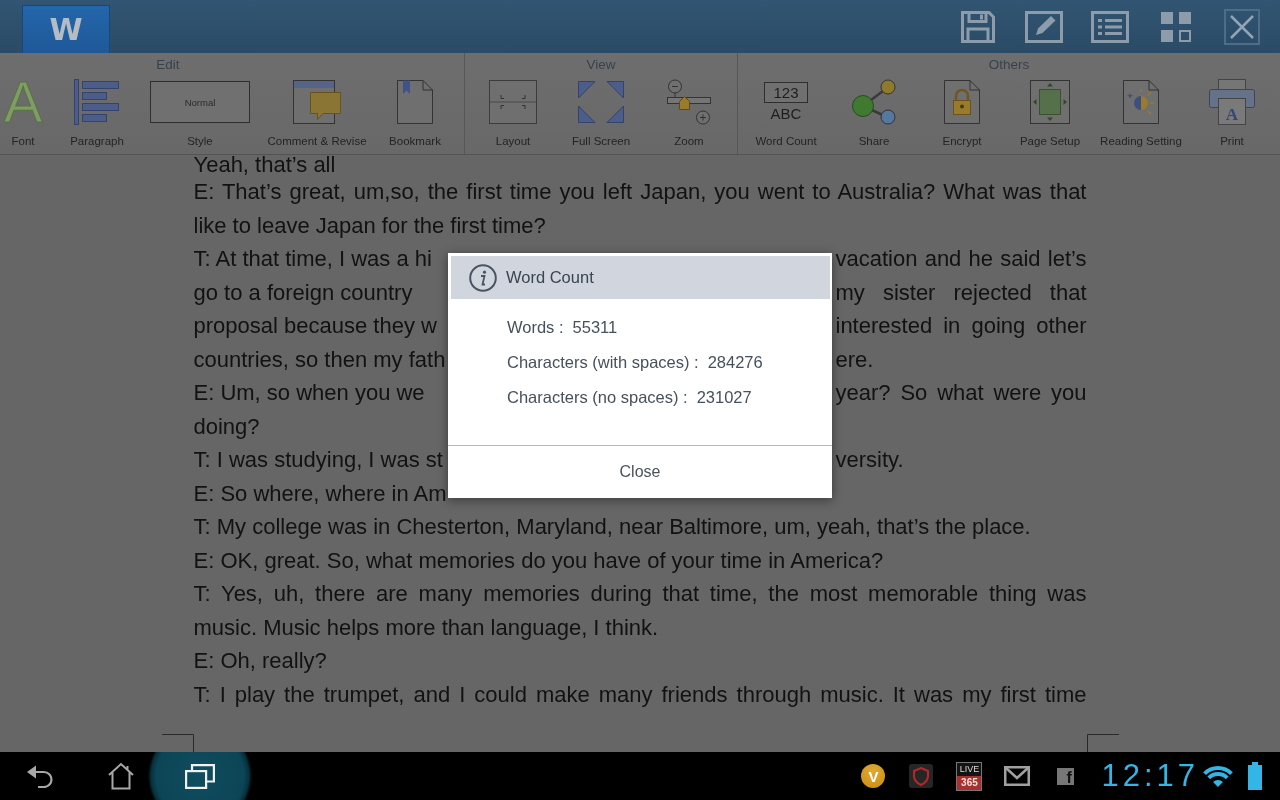  I want to click on edit-icon, so click(1044, 26).